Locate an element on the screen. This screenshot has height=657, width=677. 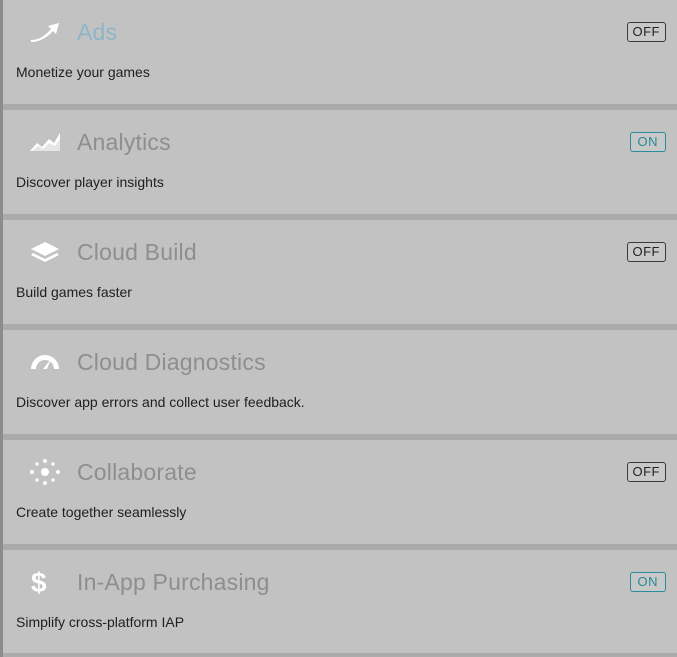
service-title-row: Cloud Diagnostics is located at coordinates (147, 362).